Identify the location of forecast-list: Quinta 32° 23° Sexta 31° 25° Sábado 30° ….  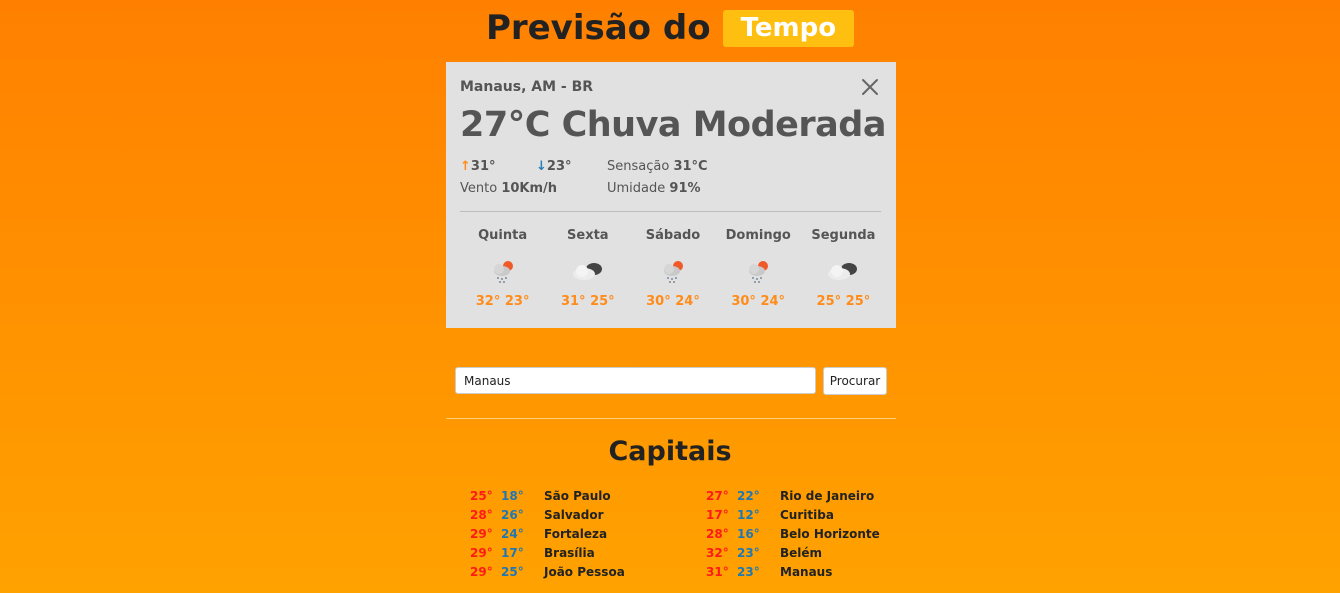
(673, 268).